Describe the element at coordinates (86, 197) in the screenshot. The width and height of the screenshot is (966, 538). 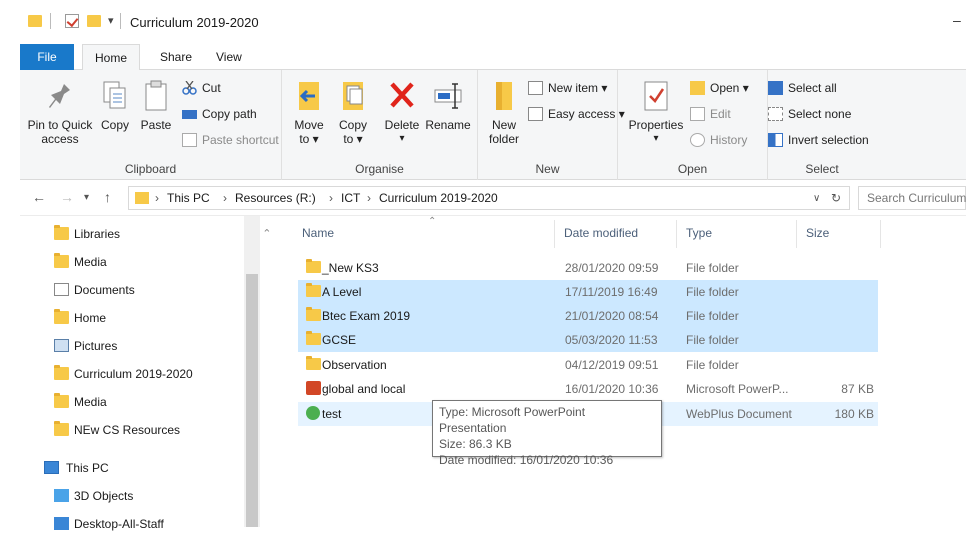
I see `recent-locations-chevron-icon: ▾` at that location.